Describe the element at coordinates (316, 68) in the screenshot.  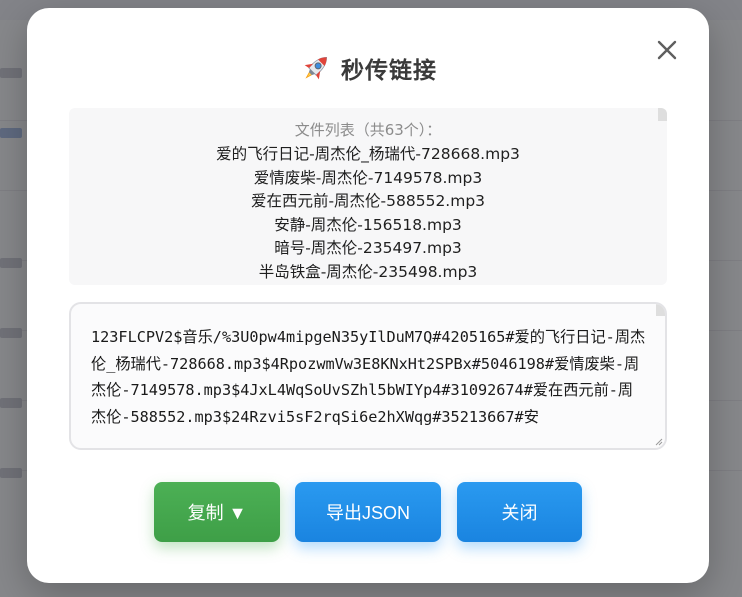
I see `rocket-icon` at that location.